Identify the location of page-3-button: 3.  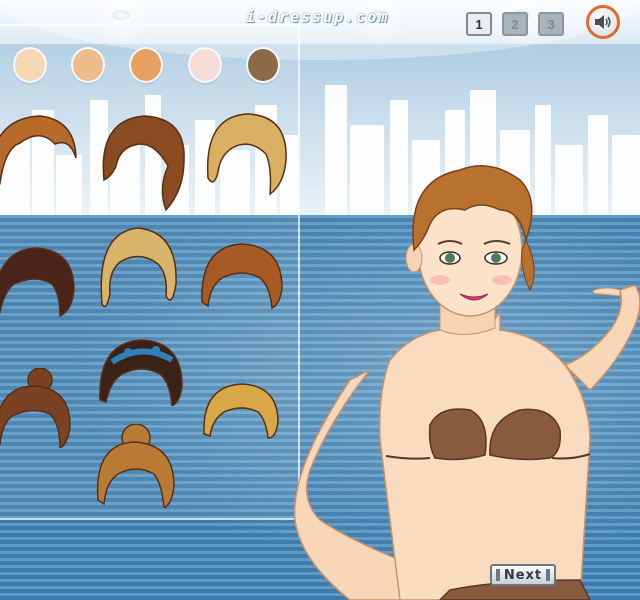
(551, 24).